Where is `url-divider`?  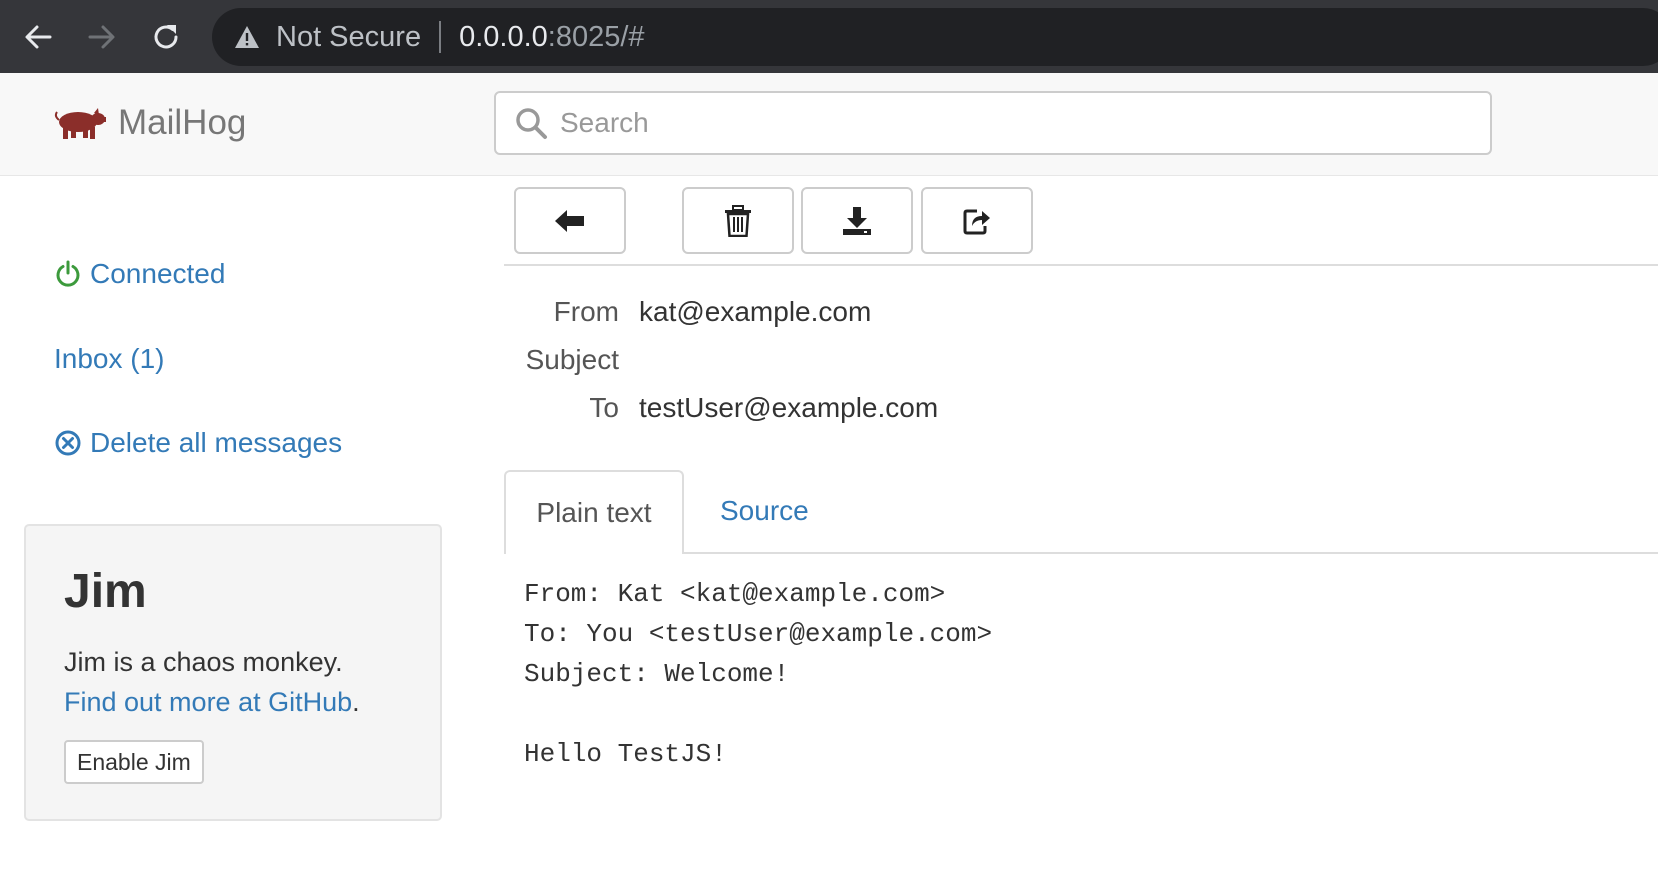 url-divider is located at coordinates (440, 37).